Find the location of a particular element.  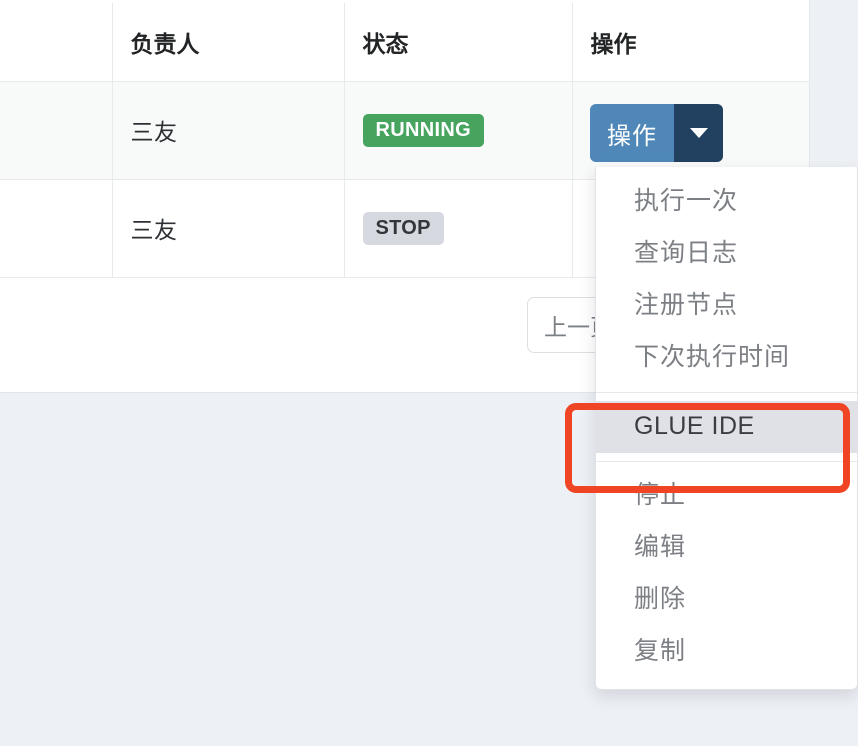

column-header-status: 状态 is located at coordinates (458, 42).